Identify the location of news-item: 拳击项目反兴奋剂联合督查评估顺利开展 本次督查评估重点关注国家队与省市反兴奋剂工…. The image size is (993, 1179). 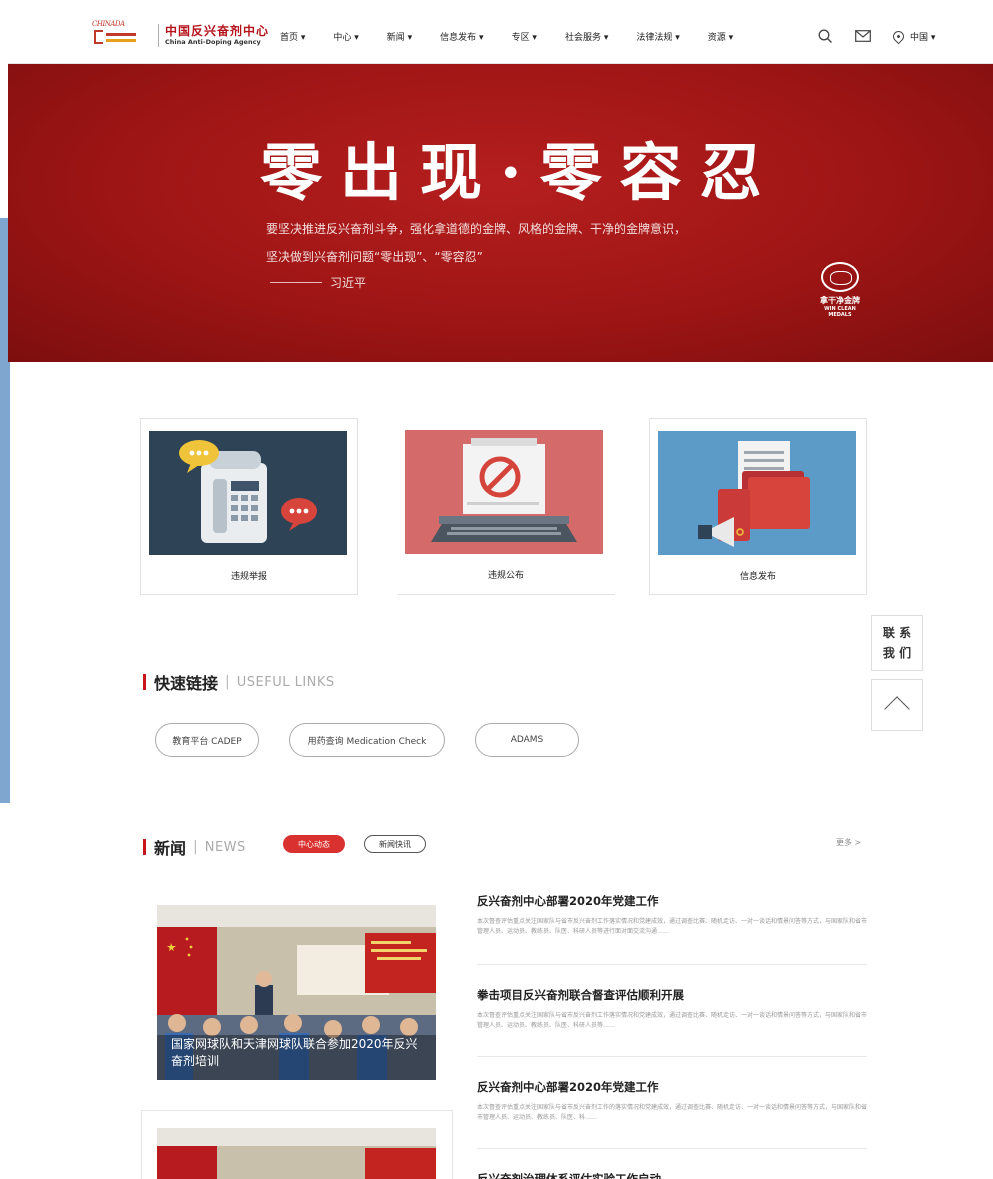
(672, 1009).